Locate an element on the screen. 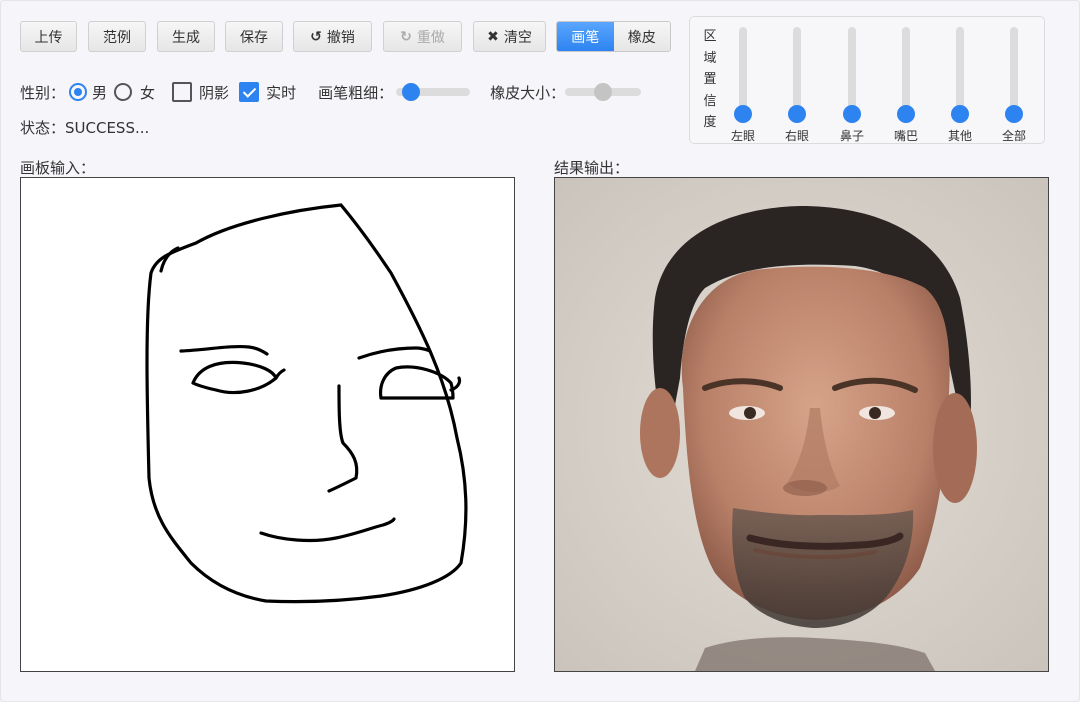  gender-label: 性别： is located at coordinates (43, 92).